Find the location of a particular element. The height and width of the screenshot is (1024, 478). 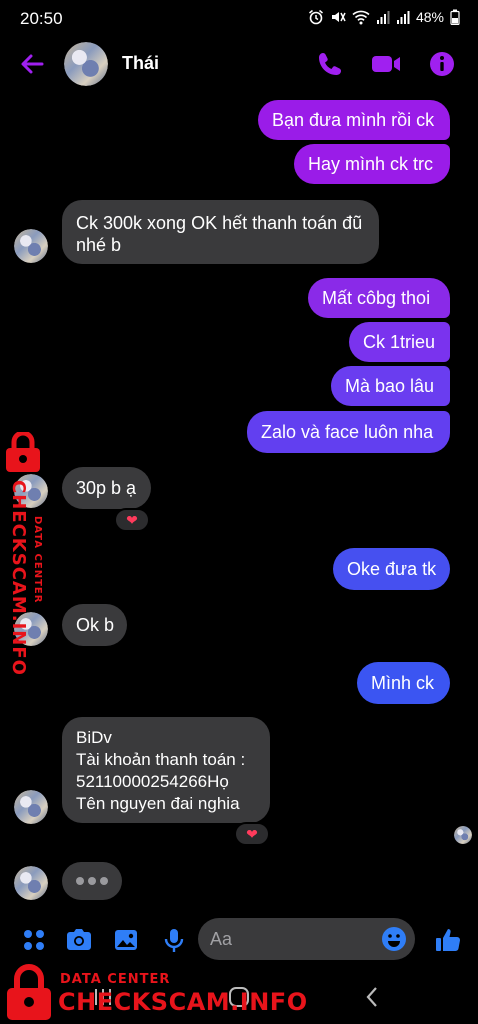

image-icon is located at coordinates (126, 940).